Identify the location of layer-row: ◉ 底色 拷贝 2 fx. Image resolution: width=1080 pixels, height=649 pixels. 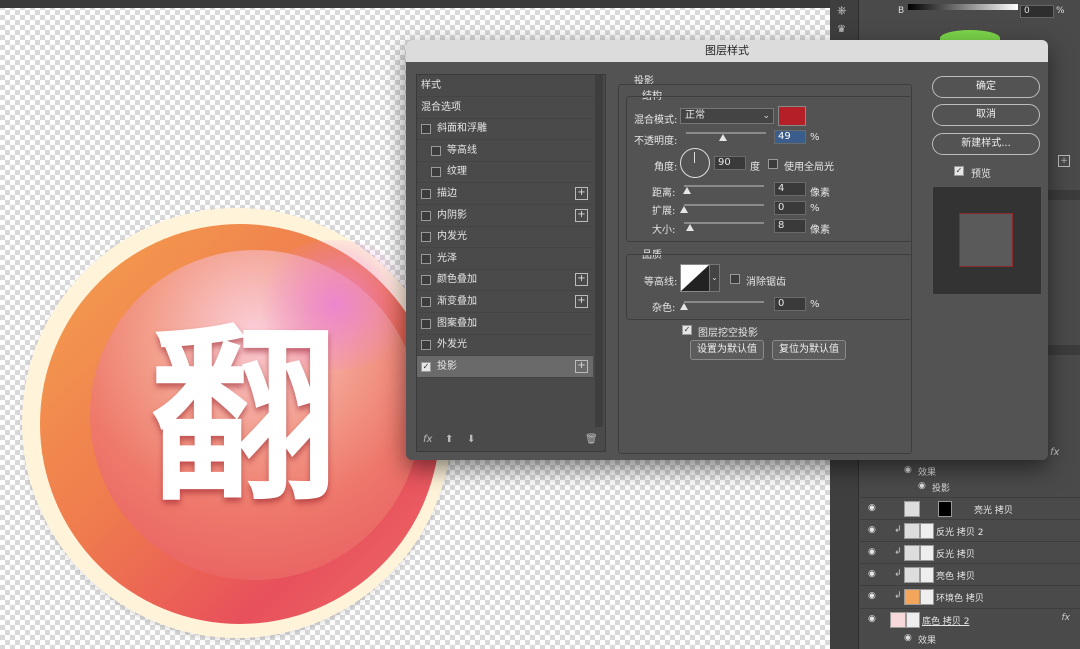
(969, 619).